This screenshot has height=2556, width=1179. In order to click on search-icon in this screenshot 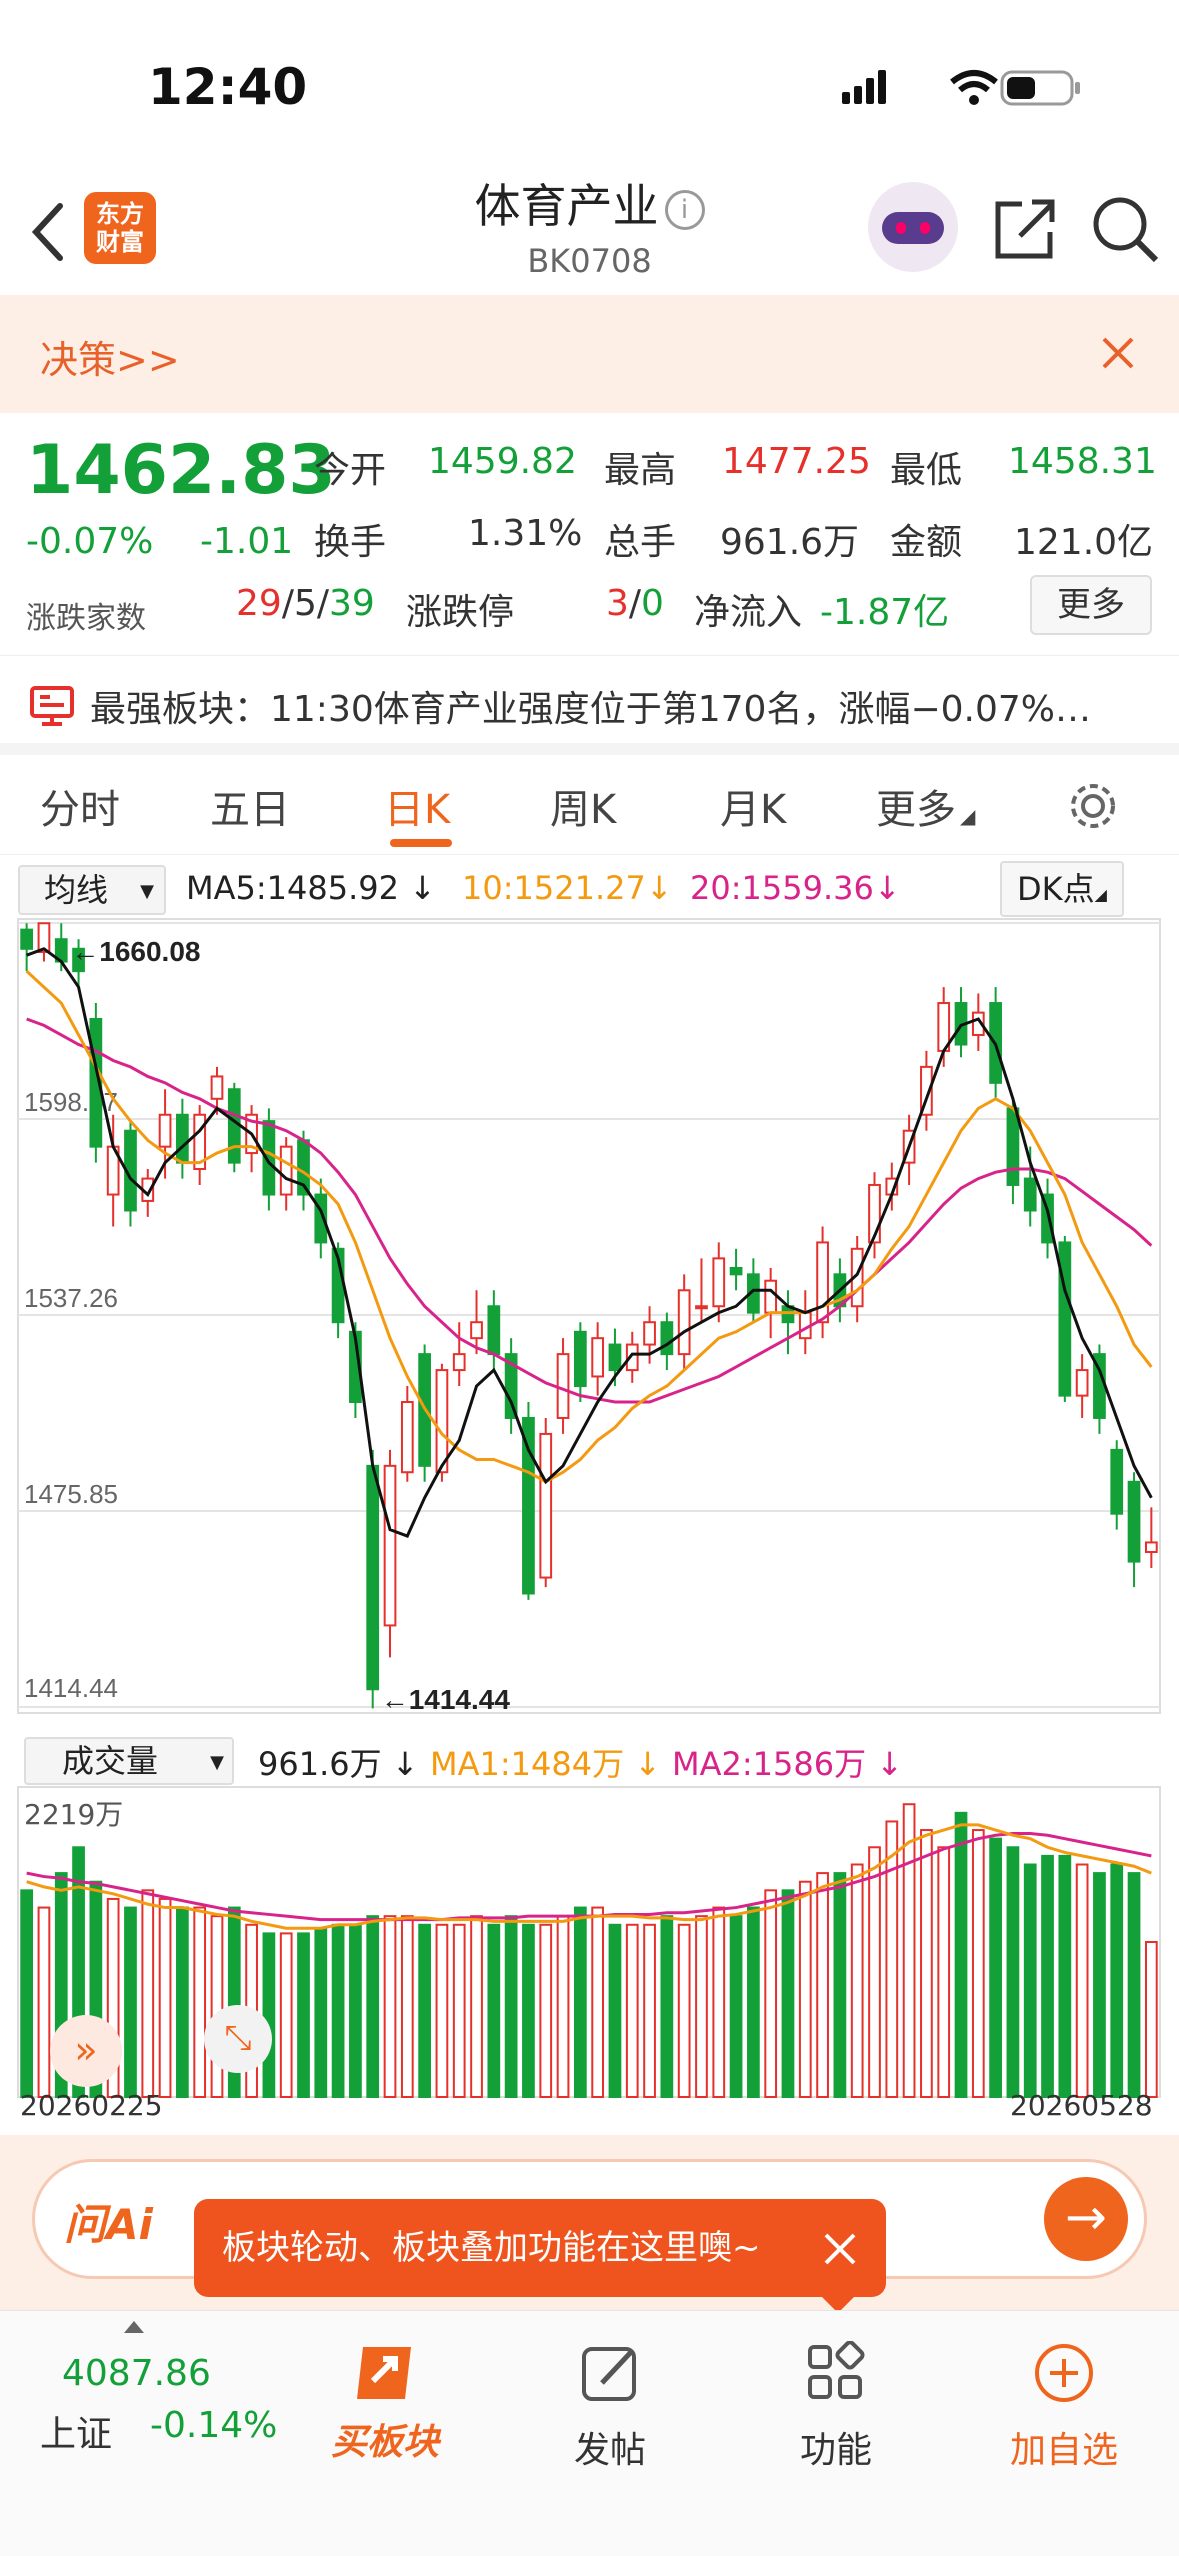, I will do `click(1125, 229)`.